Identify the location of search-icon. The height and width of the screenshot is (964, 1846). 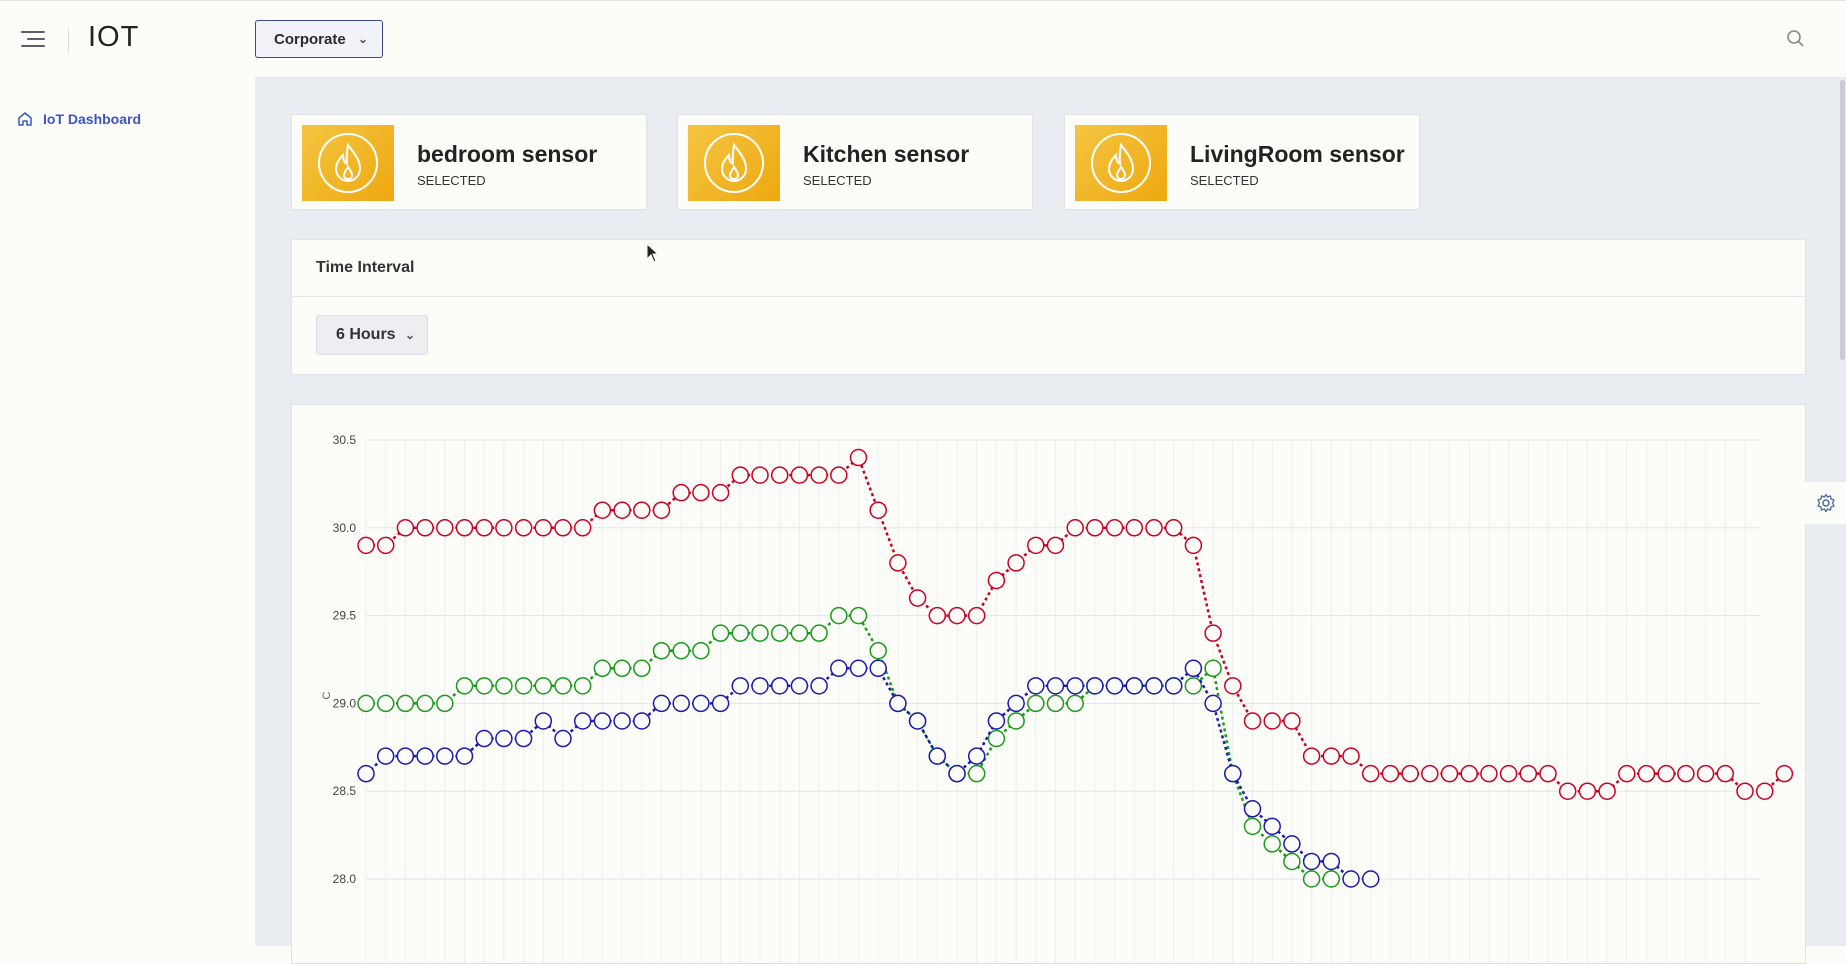
(1796, 39).